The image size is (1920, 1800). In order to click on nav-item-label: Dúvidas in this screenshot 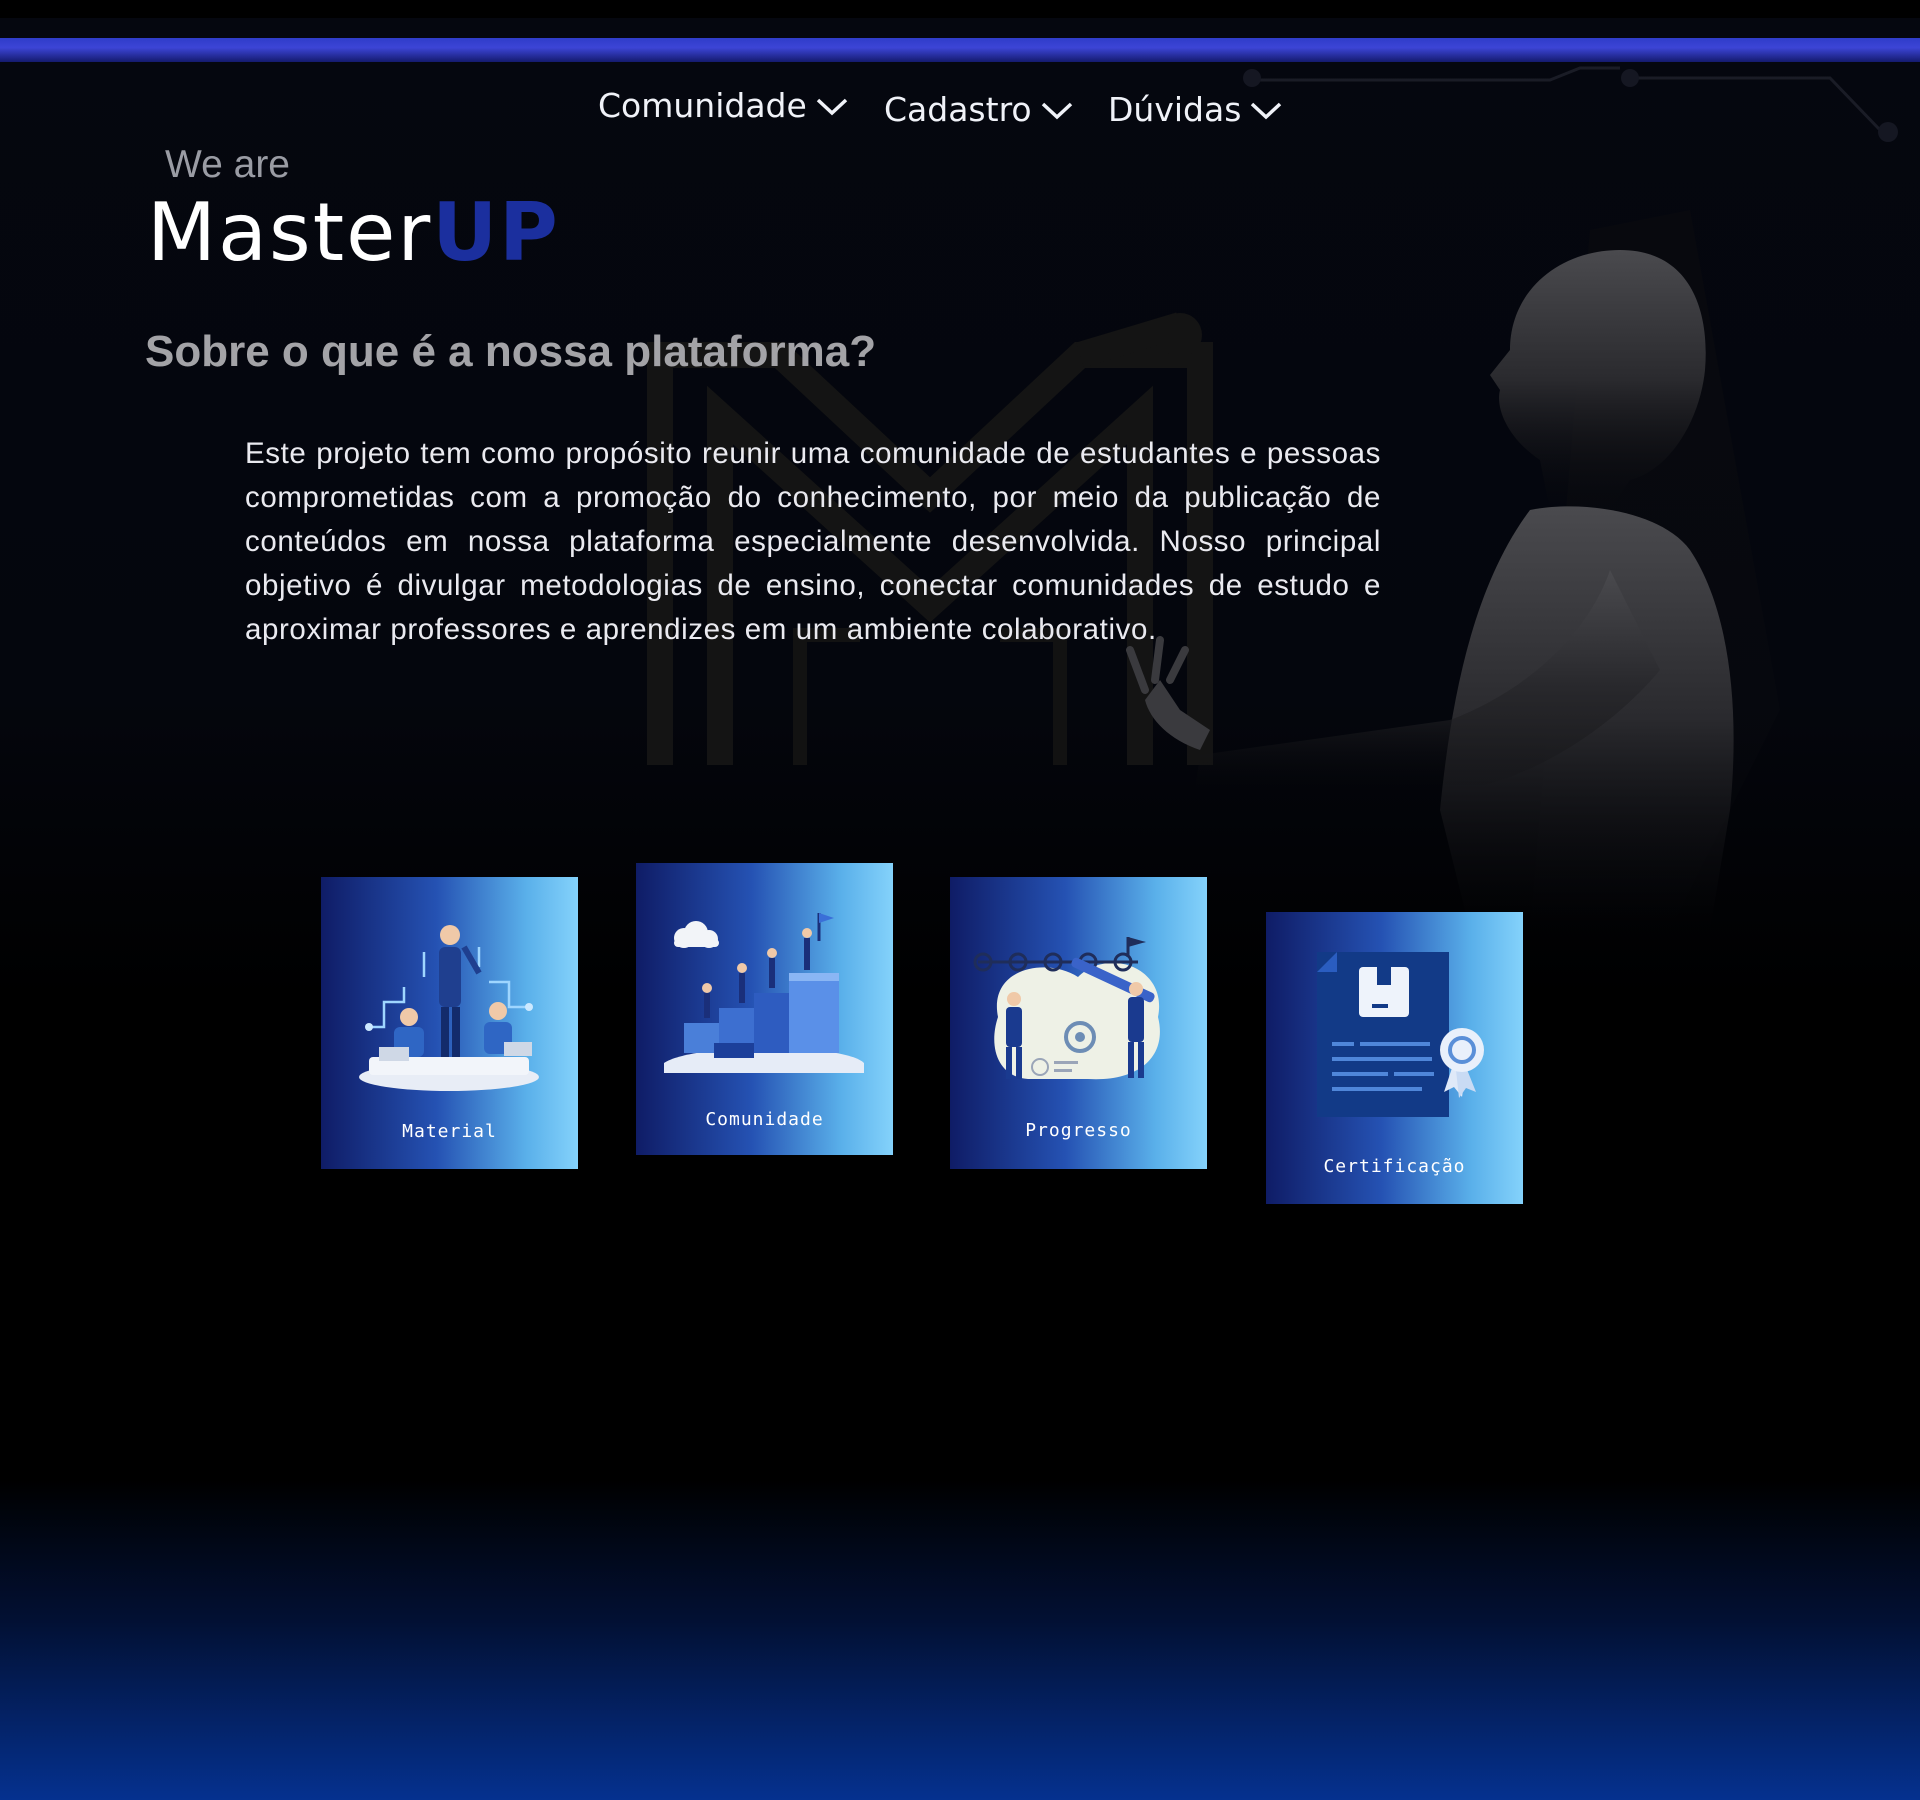, I will do `click(1175, 109)`.